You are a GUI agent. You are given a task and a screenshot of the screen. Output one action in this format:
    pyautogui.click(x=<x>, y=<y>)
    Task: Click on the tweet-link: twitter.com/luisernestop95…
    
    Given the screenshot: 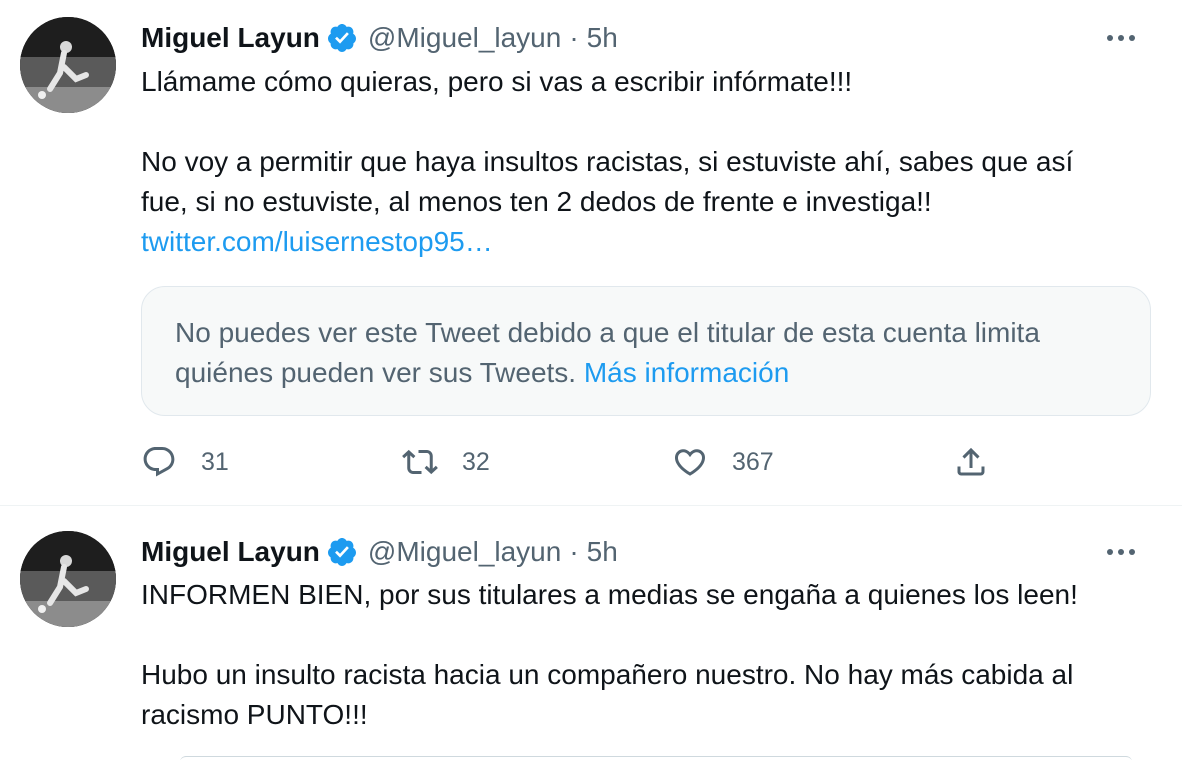 What is the action you would take?
    pyautogui.click(x=651, y=242)
    